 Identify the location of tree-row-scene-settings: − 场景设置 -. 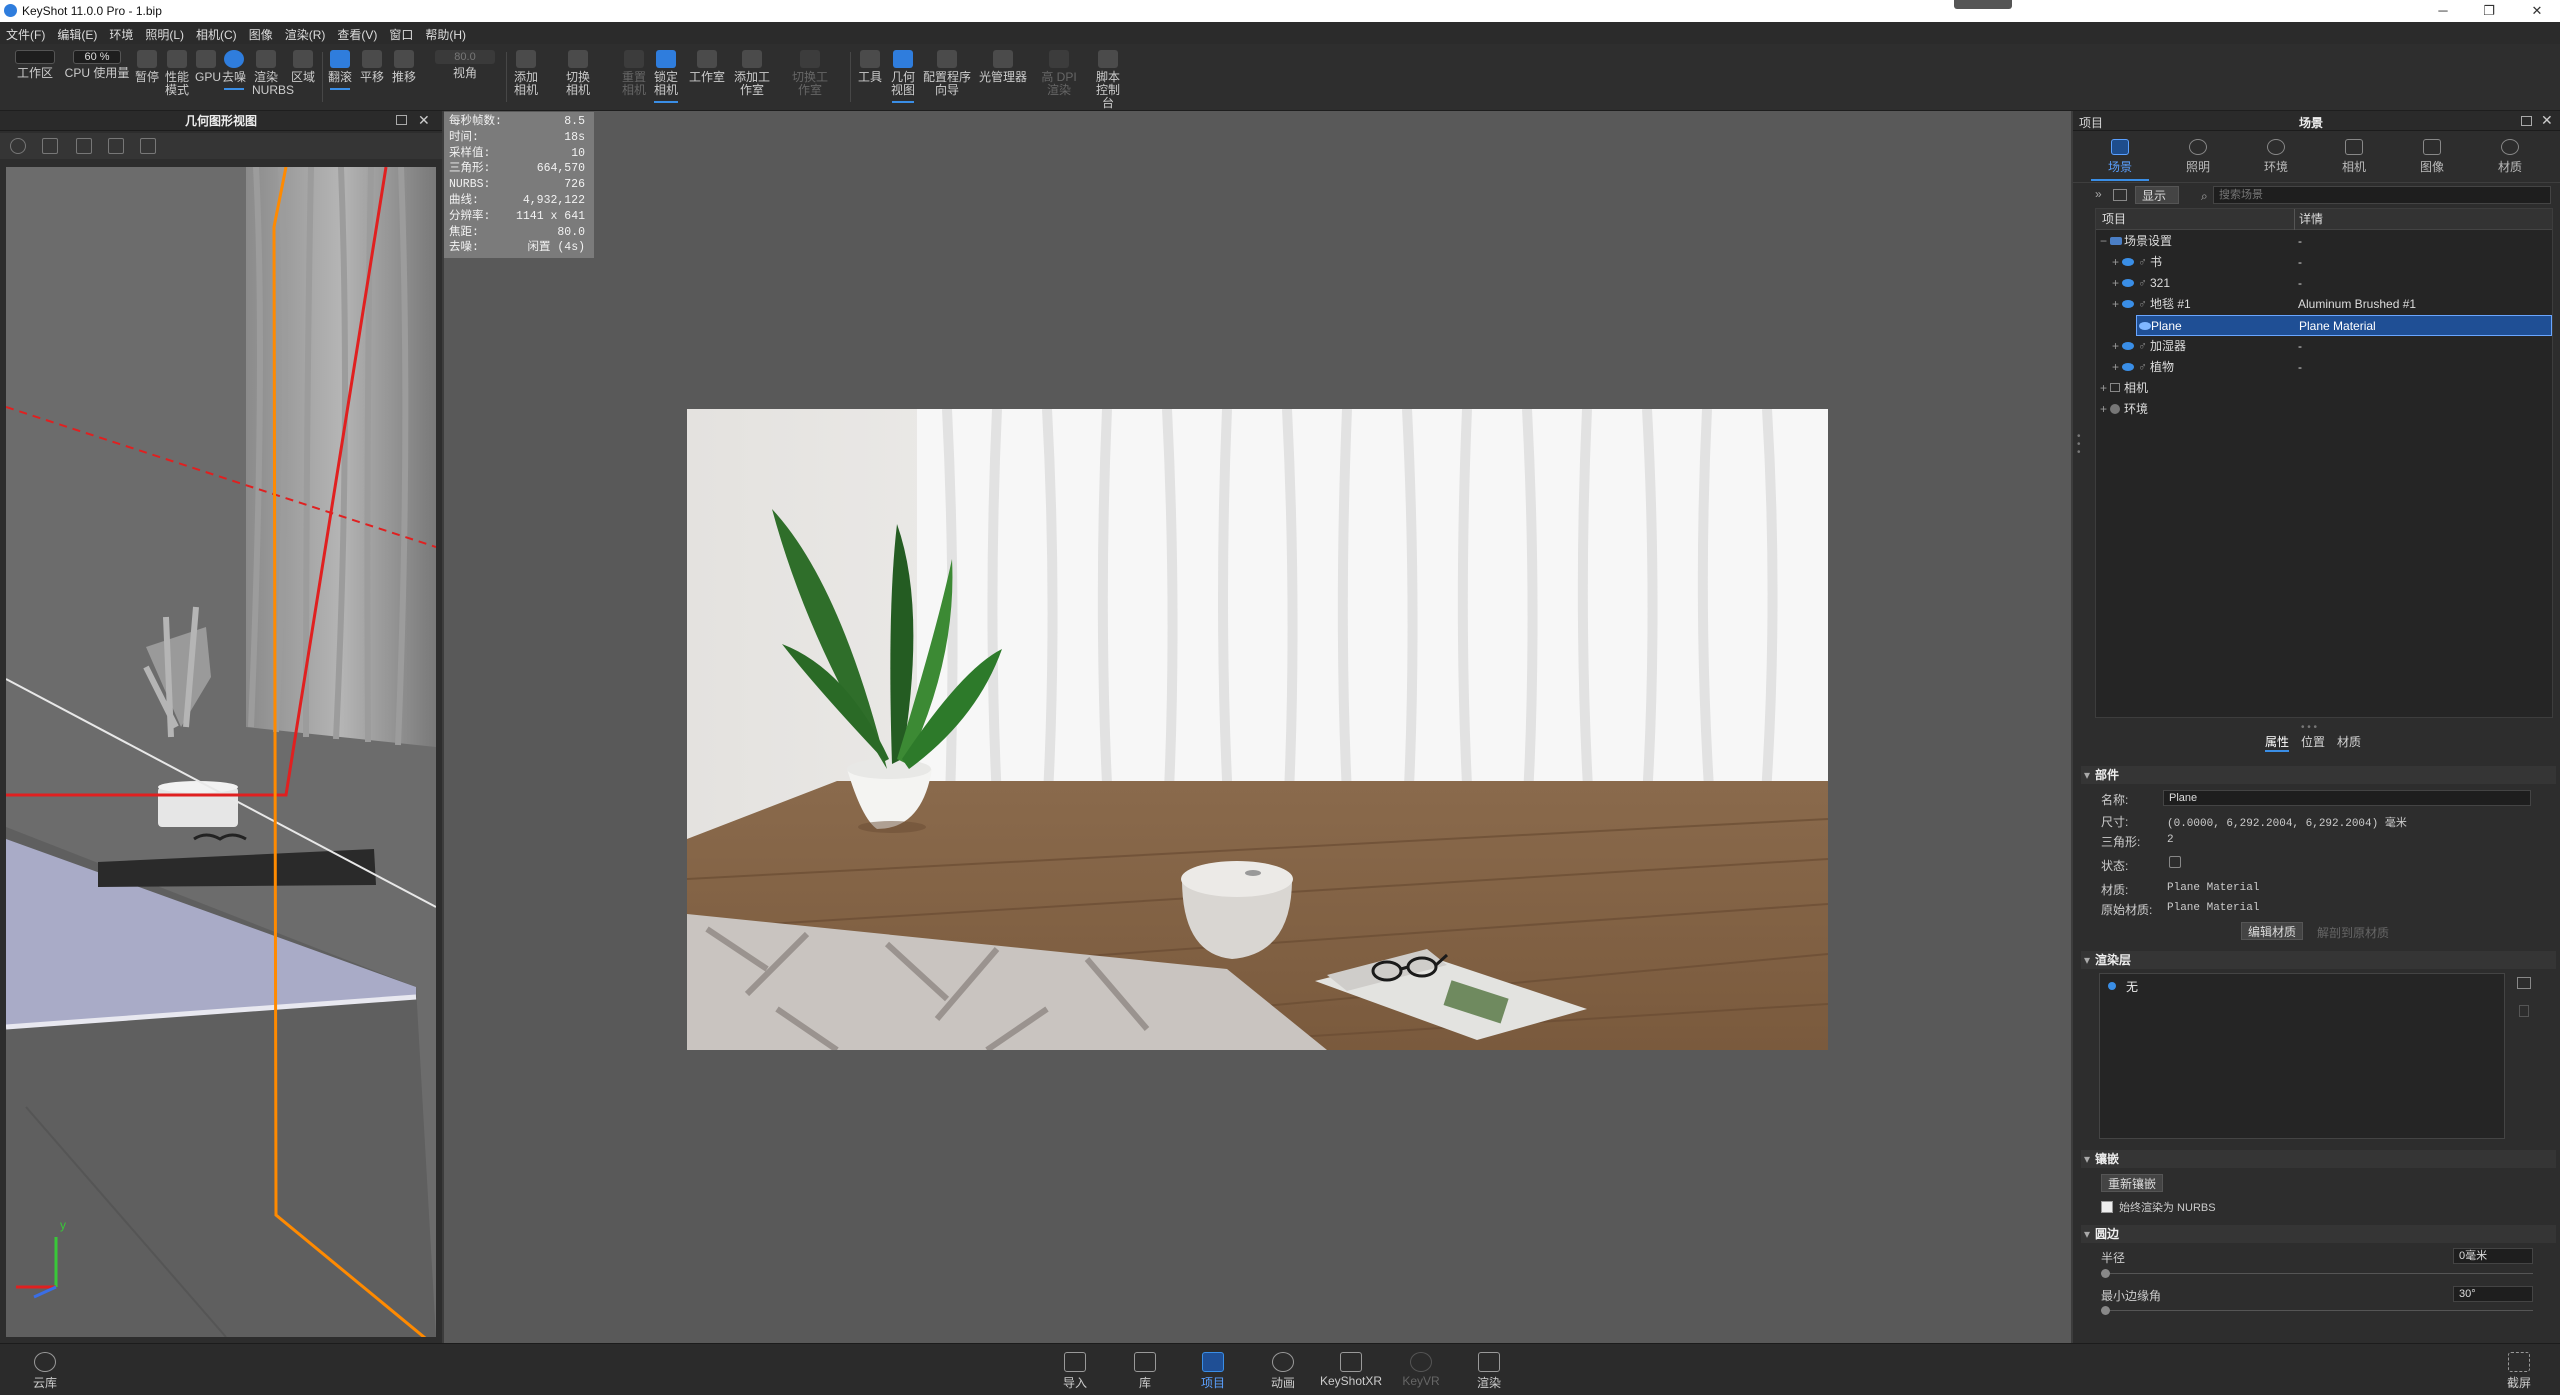
(2324, 241).